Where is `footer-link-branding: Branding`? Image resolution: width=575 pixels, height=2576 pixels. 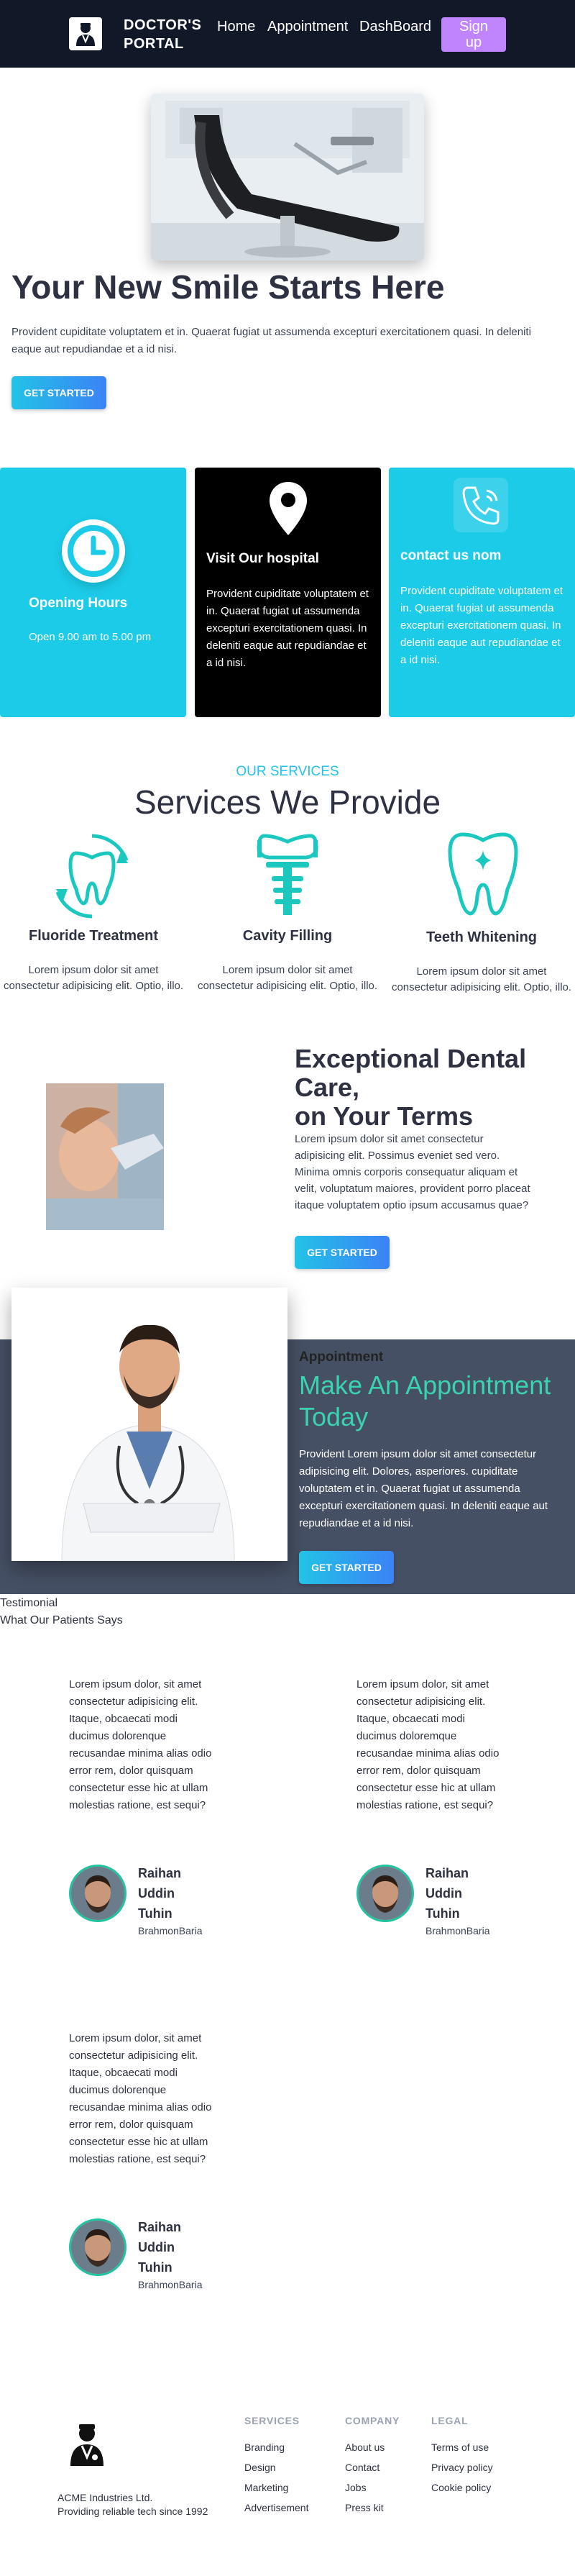
footer-link-branding: Branding is located at coordinates (264, 2447).